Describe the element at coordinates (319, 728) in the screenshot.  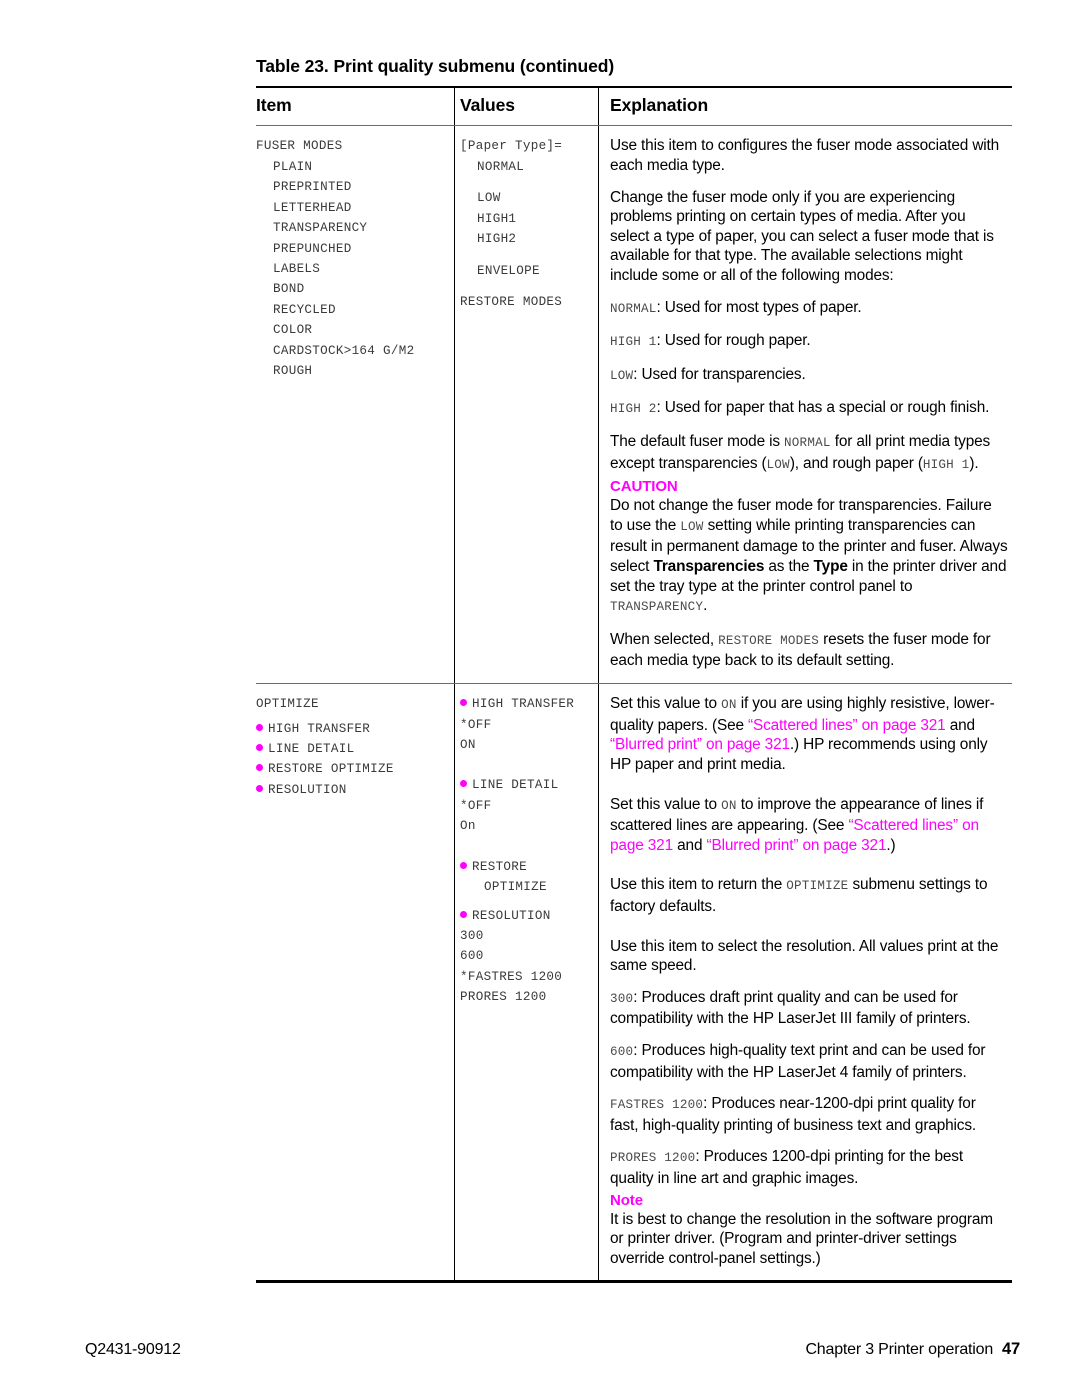
I see `item-bullet-label: HIGH TRANSFER` at that location.